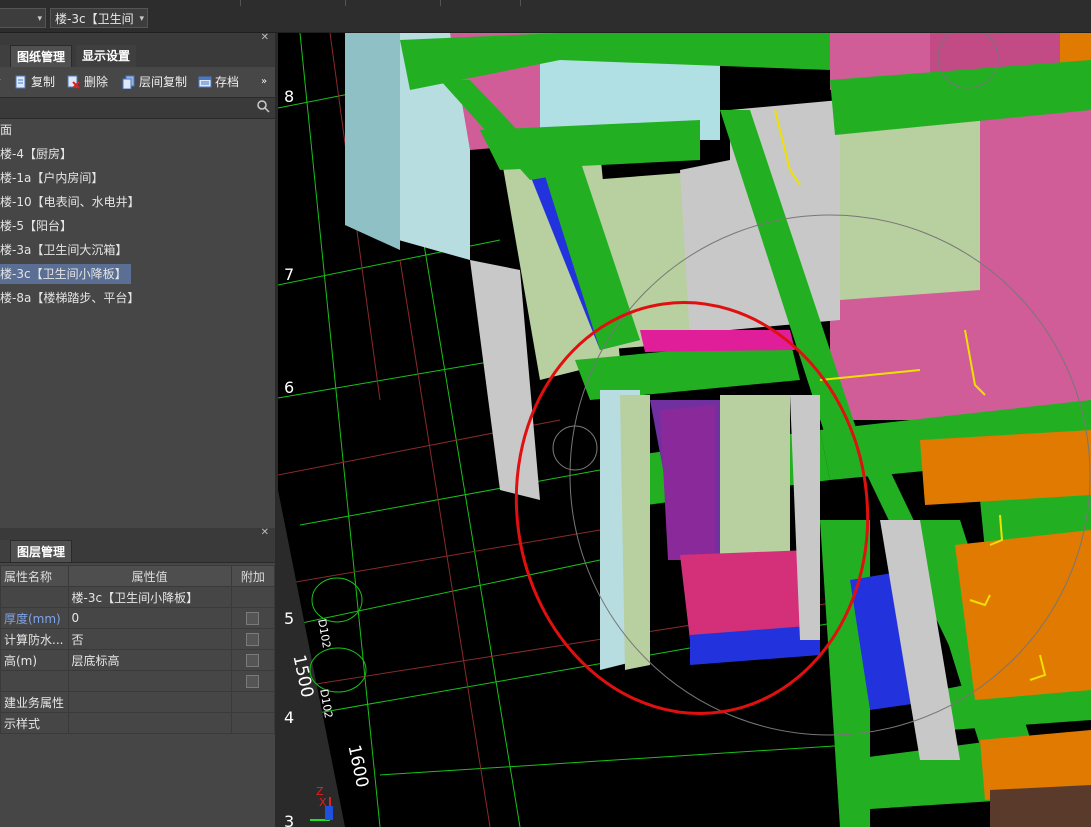  What do you see at coordinates (289, 387) in the screenshot?
I see `axis-label-6: 6` at bounding box center [289, 387].